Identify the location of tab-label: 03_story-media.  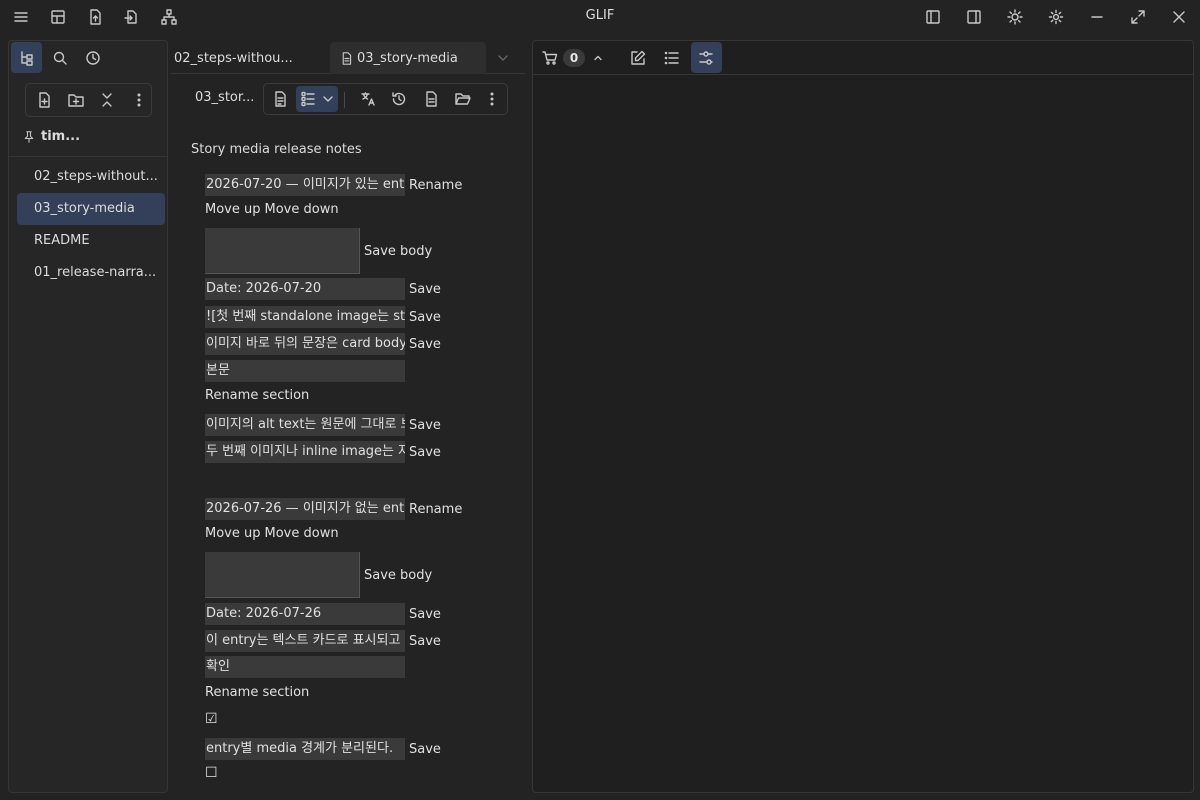
(407, 58).